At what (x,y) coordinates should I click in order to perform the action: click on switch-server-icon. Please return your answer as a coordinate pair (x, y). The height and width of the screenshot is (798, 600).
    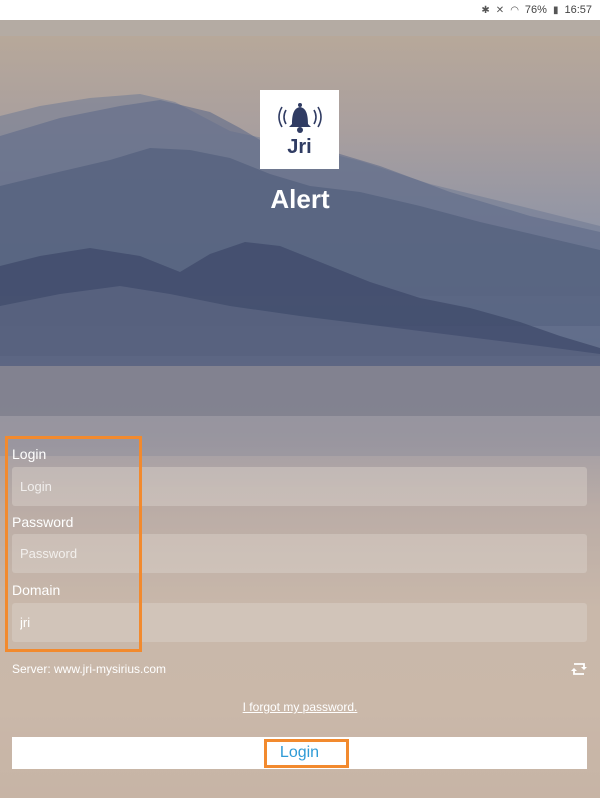
    Looking at the image, I should click on (579, 669).